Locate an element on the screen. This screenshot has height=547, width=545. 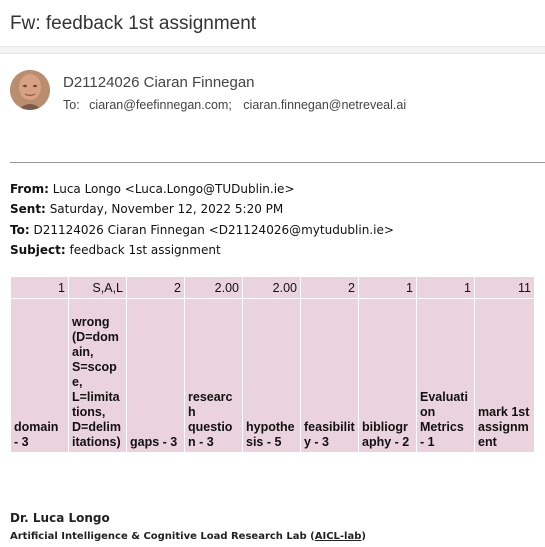
grade-header: mark 1st assignment is located at coordinates (504, 375).